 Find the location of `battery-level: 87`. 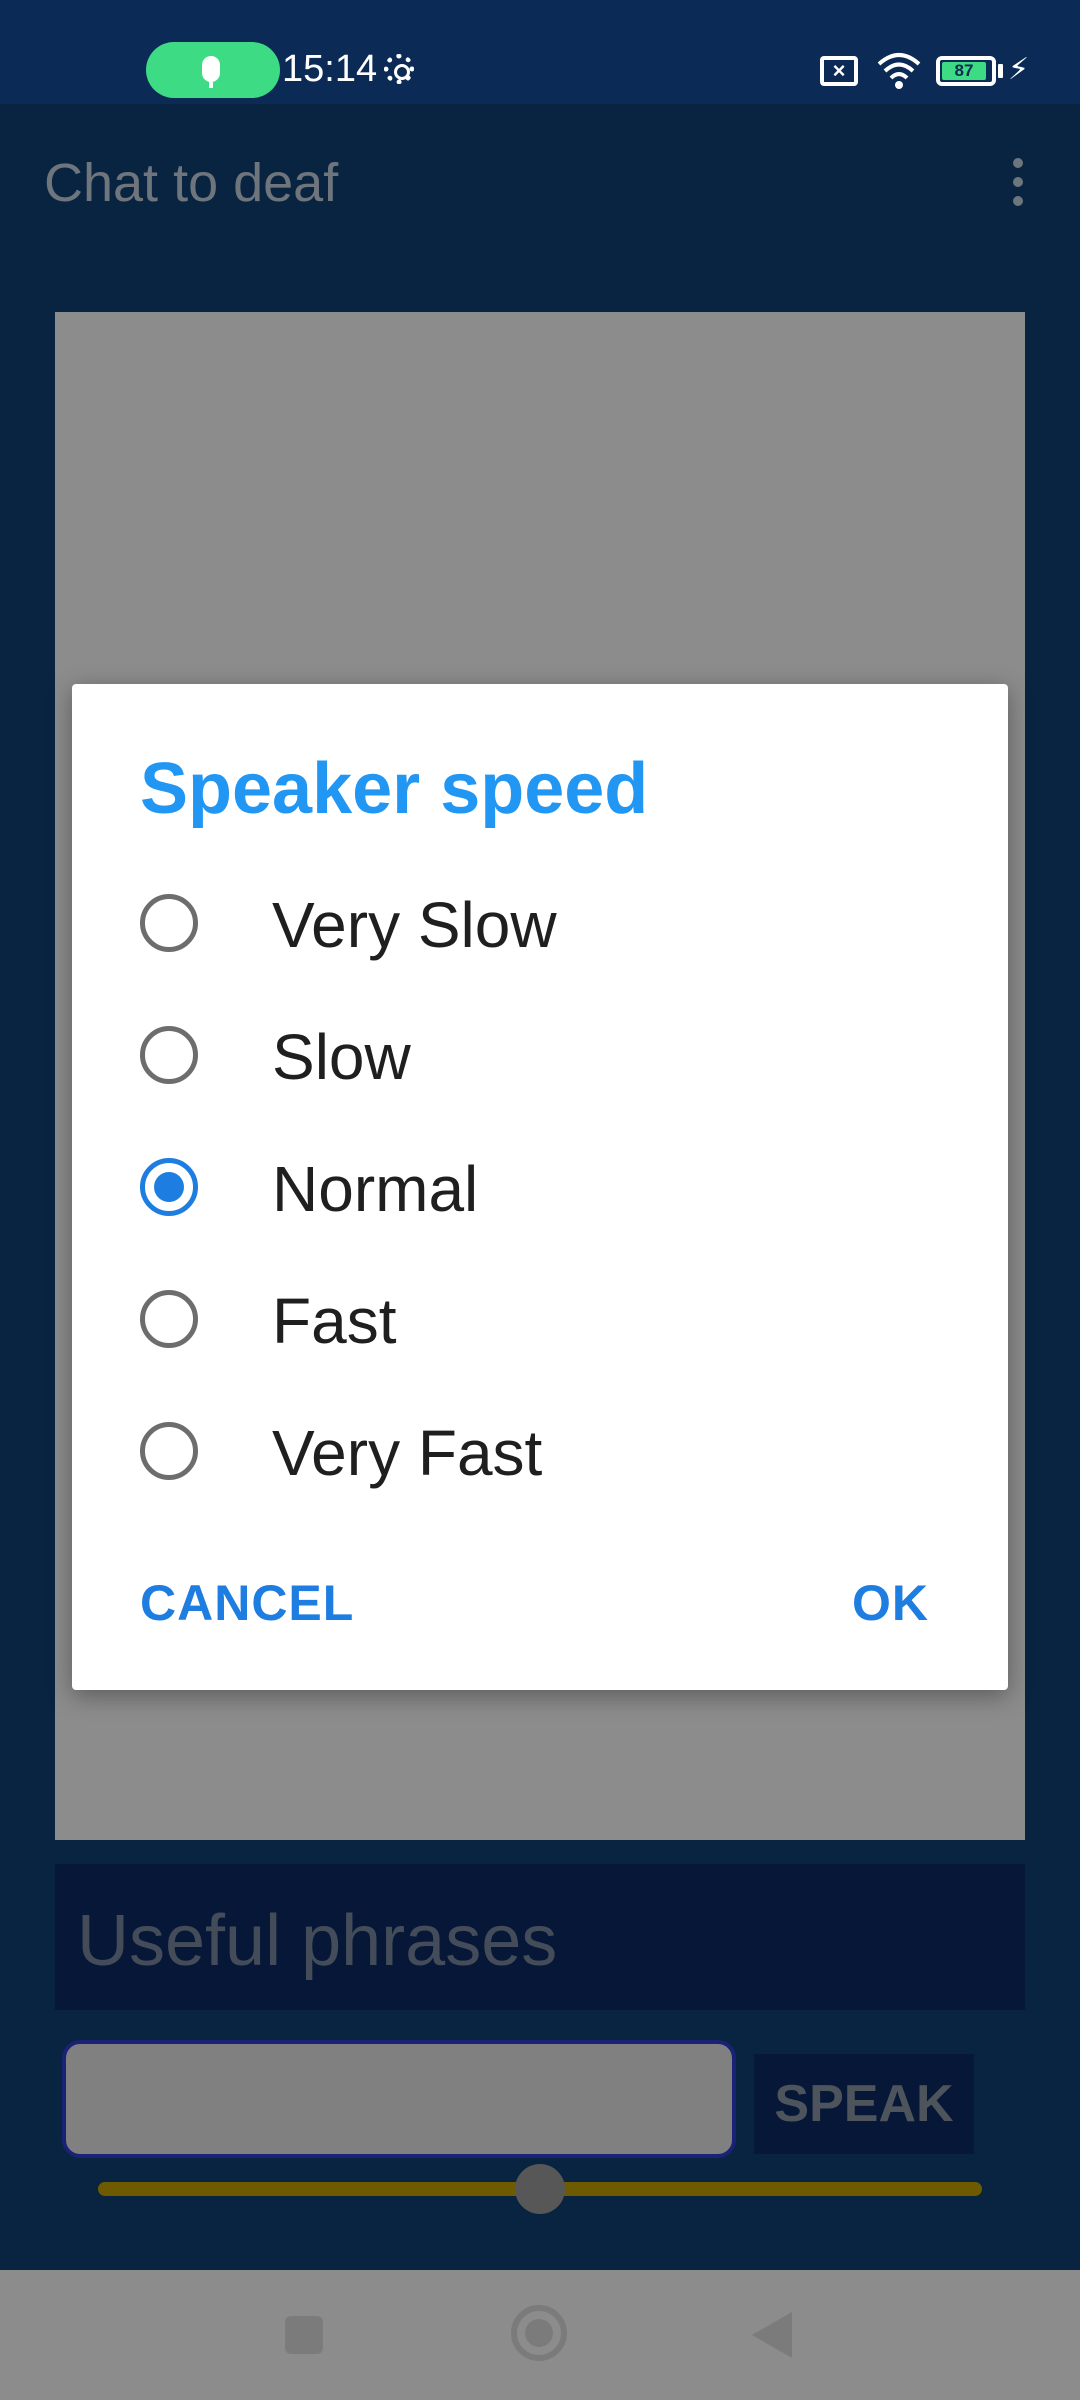

battery-level: 87 is located at coordinates (964, 71).